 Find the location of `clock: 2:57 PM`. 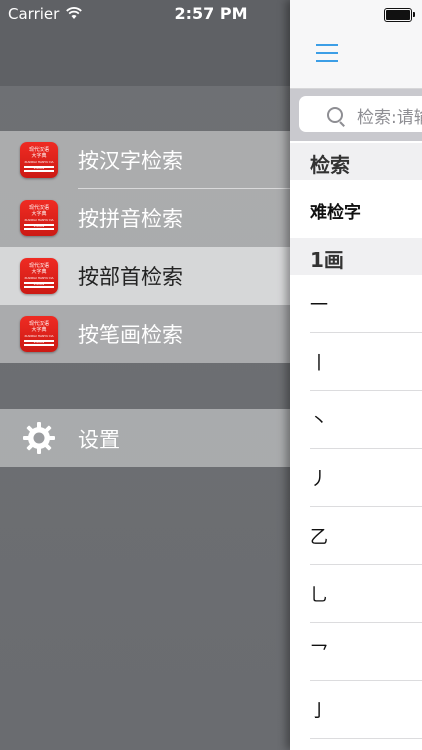

clock: 2:57 PM is located at coordinates (211, 13).